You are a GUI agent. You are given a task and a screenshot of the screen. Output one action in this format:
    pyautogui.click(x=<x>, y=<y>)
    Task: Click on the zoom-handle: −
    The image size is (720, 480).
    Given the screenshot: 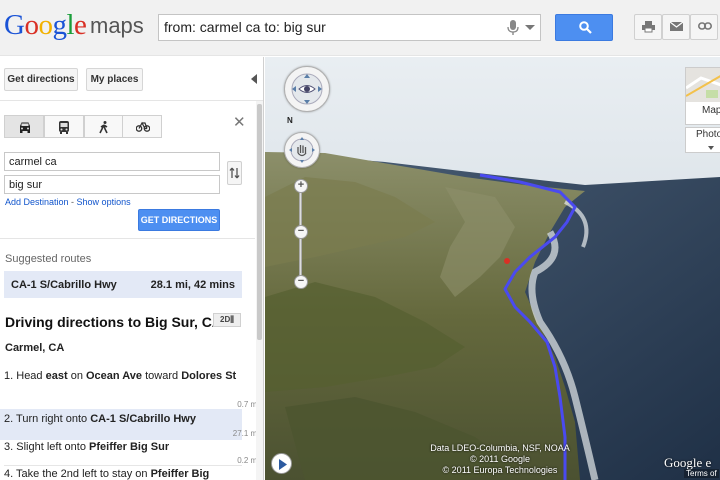 What is the action you would take?
    pyautogui.click(x=301, y=232)
    